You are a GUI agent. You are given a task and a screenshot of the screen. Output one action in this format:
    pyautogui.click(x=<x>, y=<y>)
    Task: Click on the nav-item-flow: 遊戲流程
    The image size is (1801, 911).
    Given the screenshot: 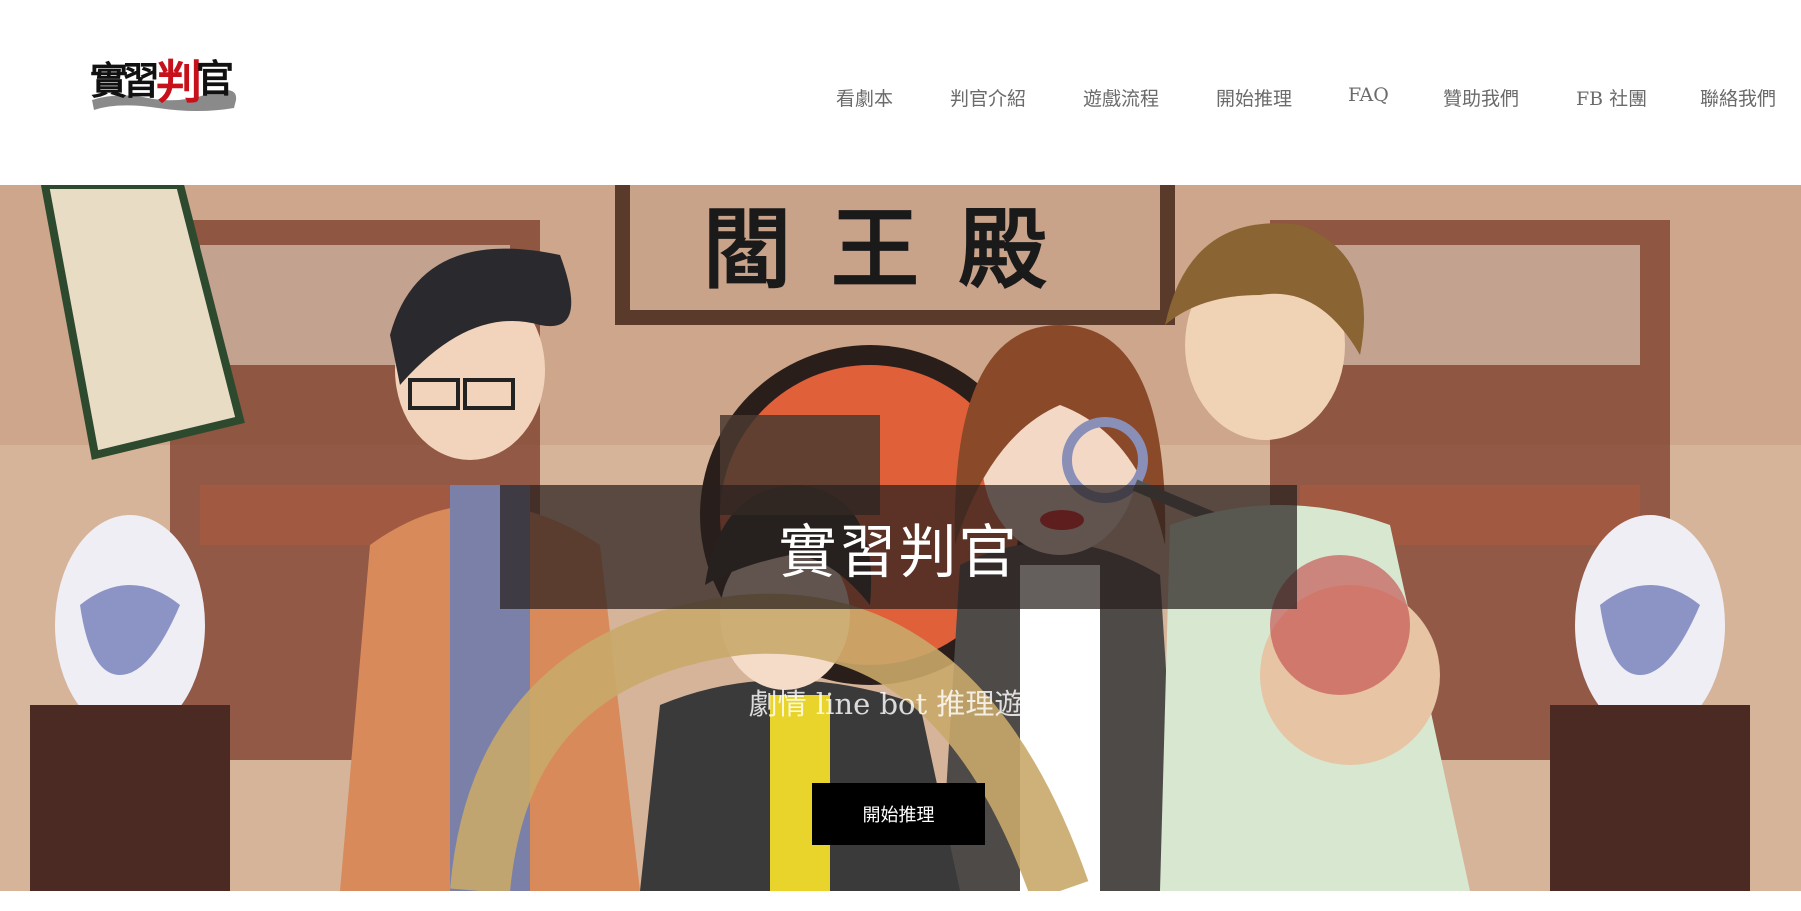 What is the action you would take?
    pyautogui.click(x=1121, y=97)
    